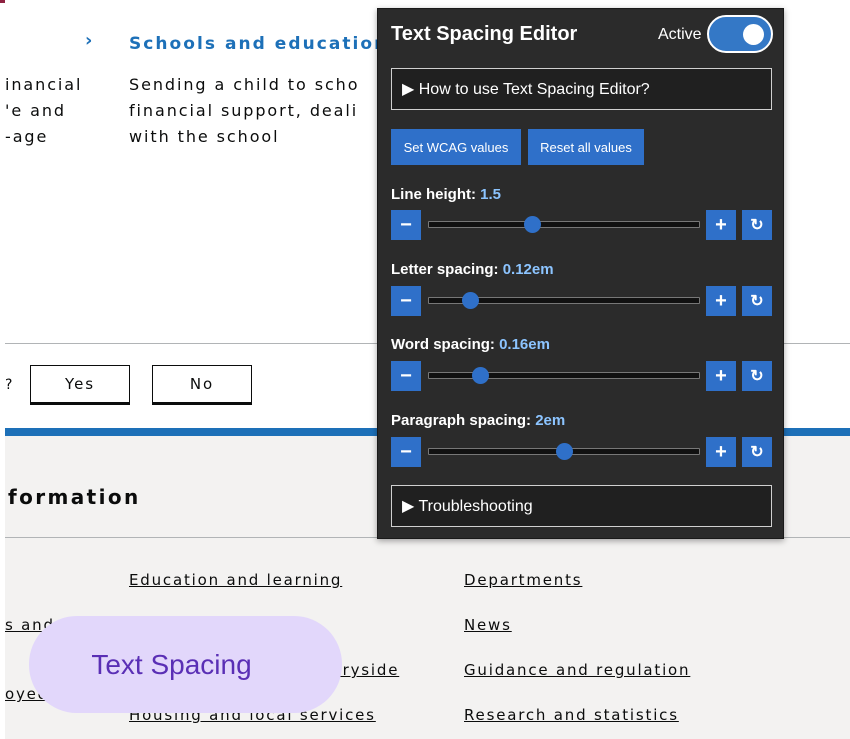 Image resolution: width=850 pixels, height=739 pixels. What do you see at coordinates (80, 385) in the screenshot?
I see `yes-button: Yes` at bounding box center [80, 385].